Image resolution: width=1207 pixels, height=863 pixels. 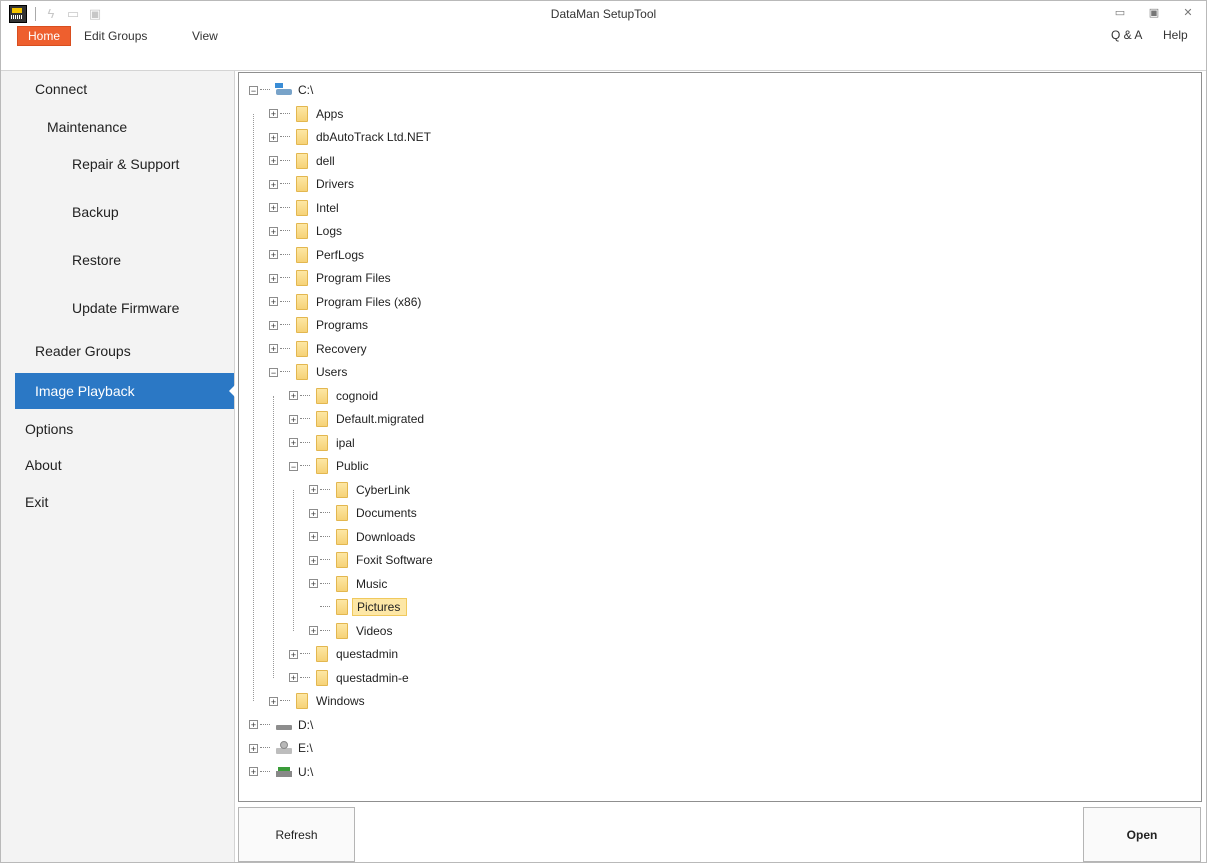 What do you see at coordinates (83, 351) in the screenshot?
I see `sidebar-item-reader-groups: Reader Groups` at bounding box center [83, 351].